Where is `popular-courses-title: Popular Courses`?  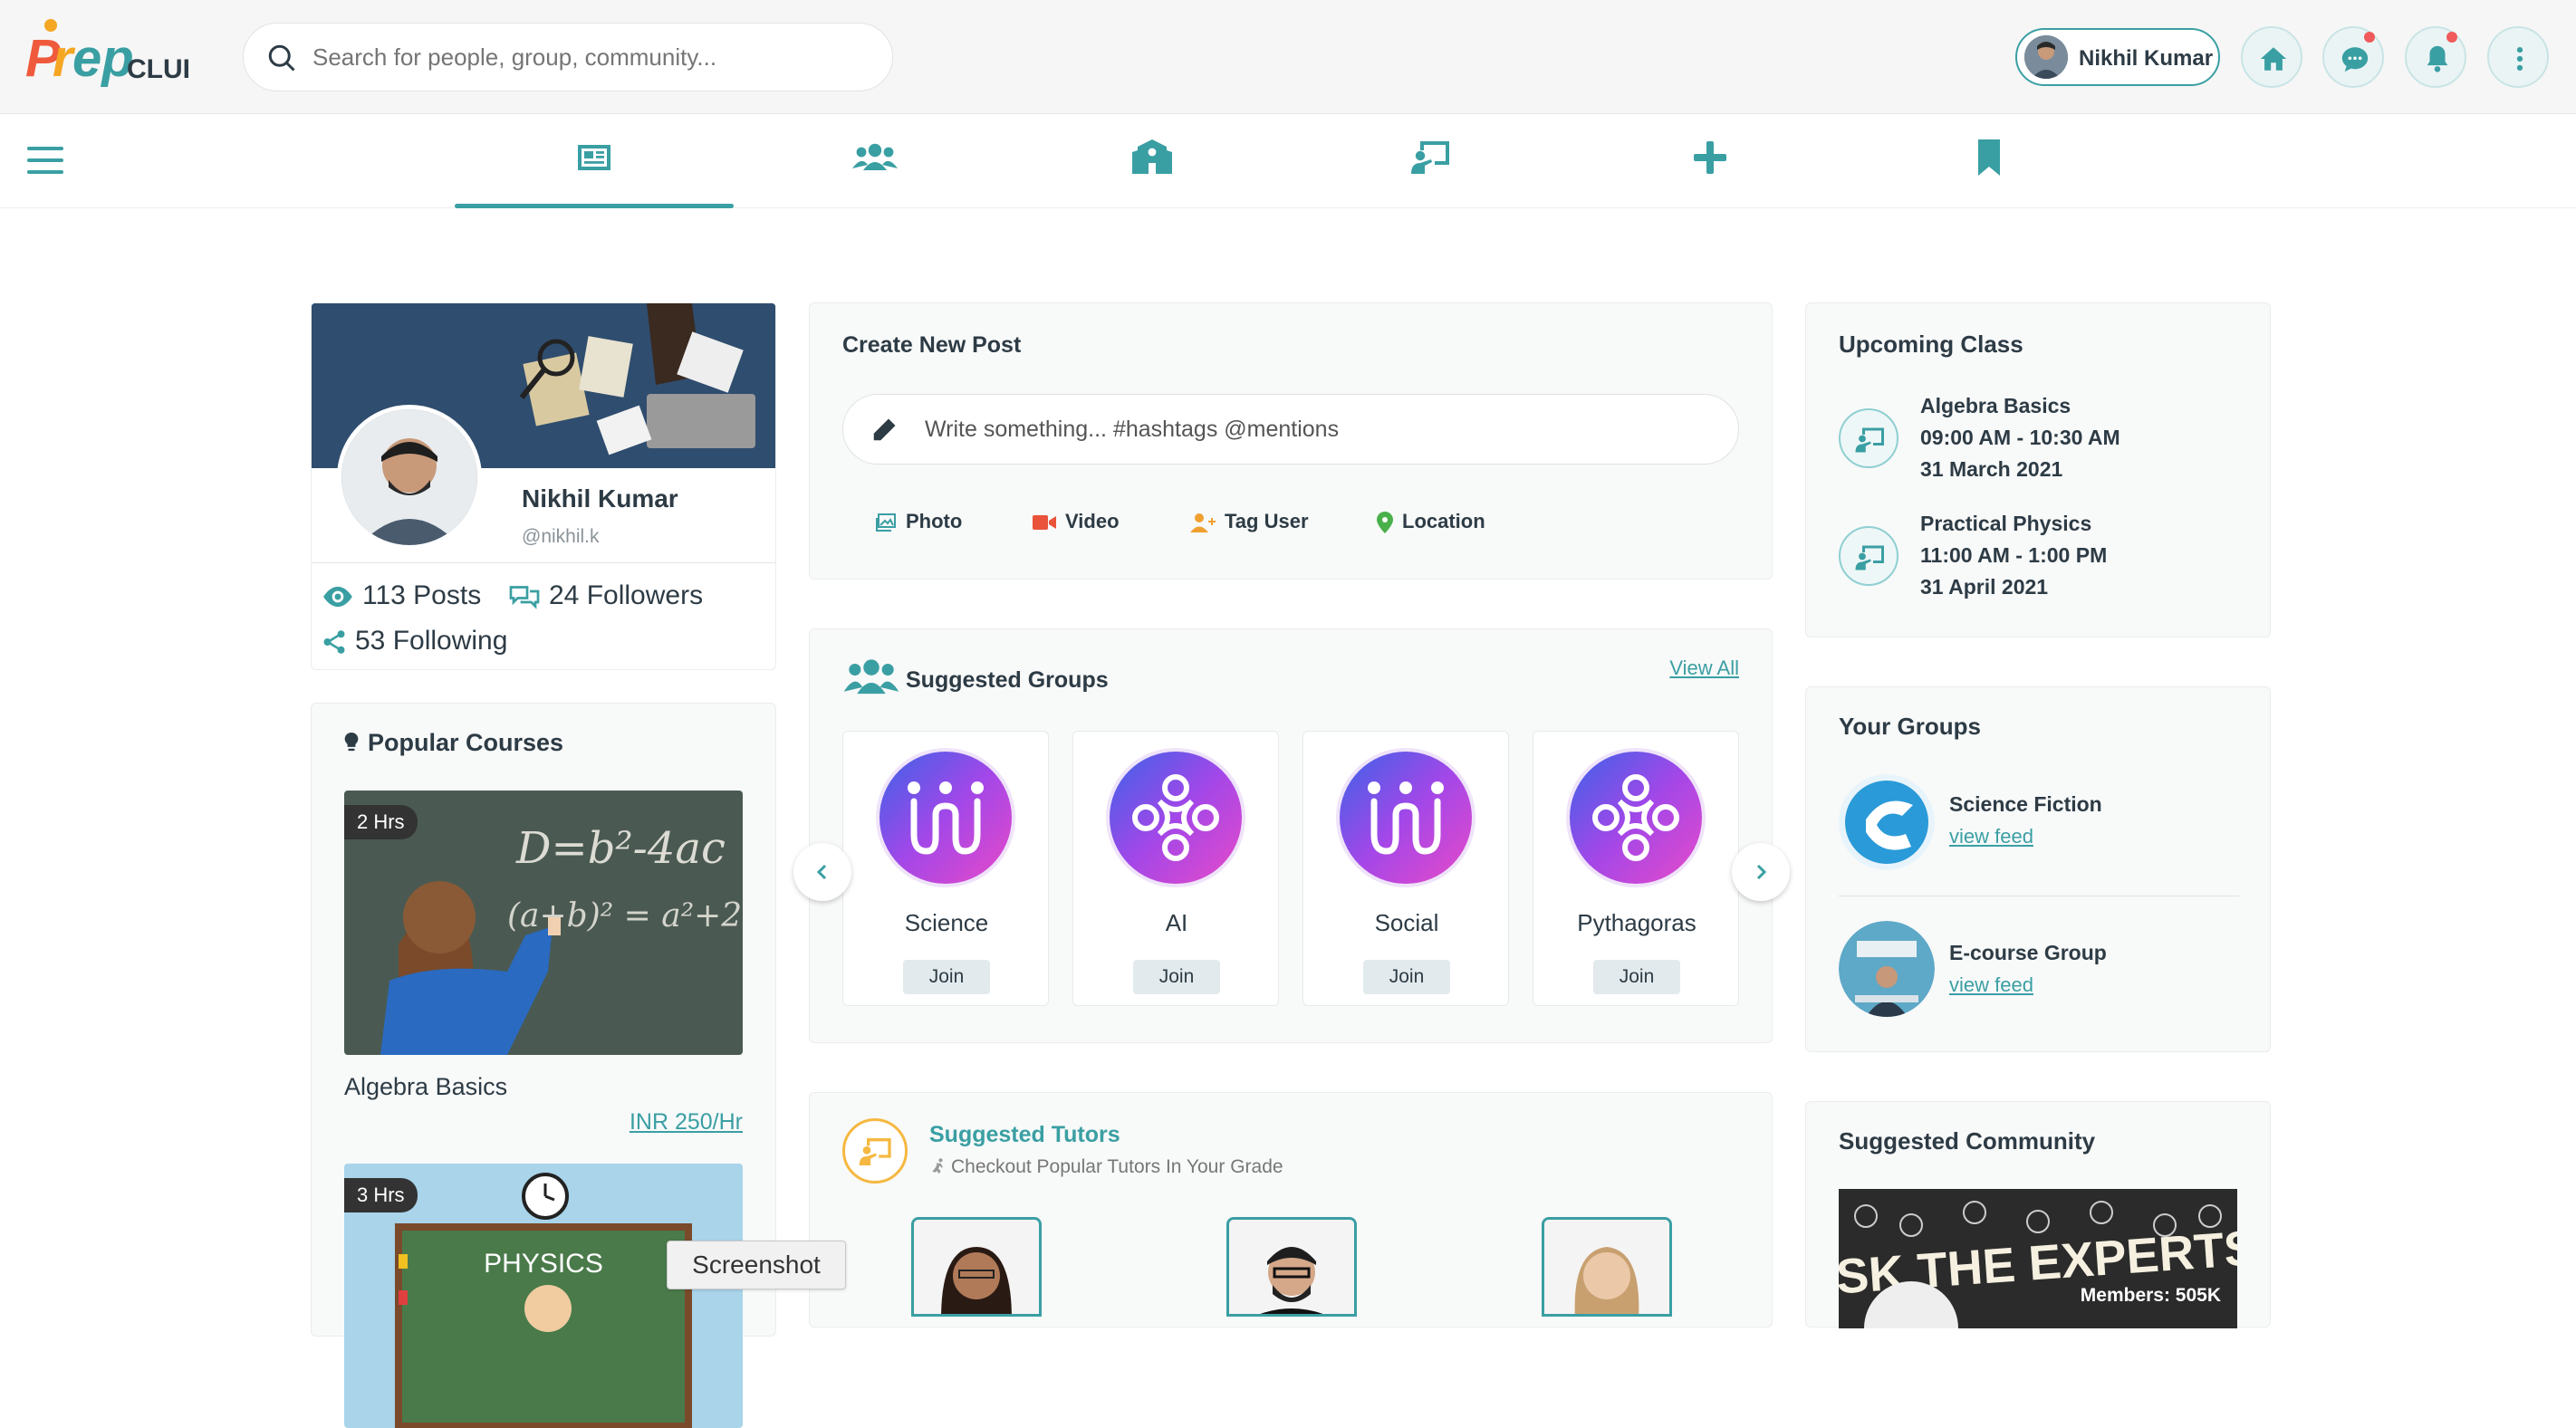
popular-courses-title: Popular Courses is located at coordinates (453, 743).